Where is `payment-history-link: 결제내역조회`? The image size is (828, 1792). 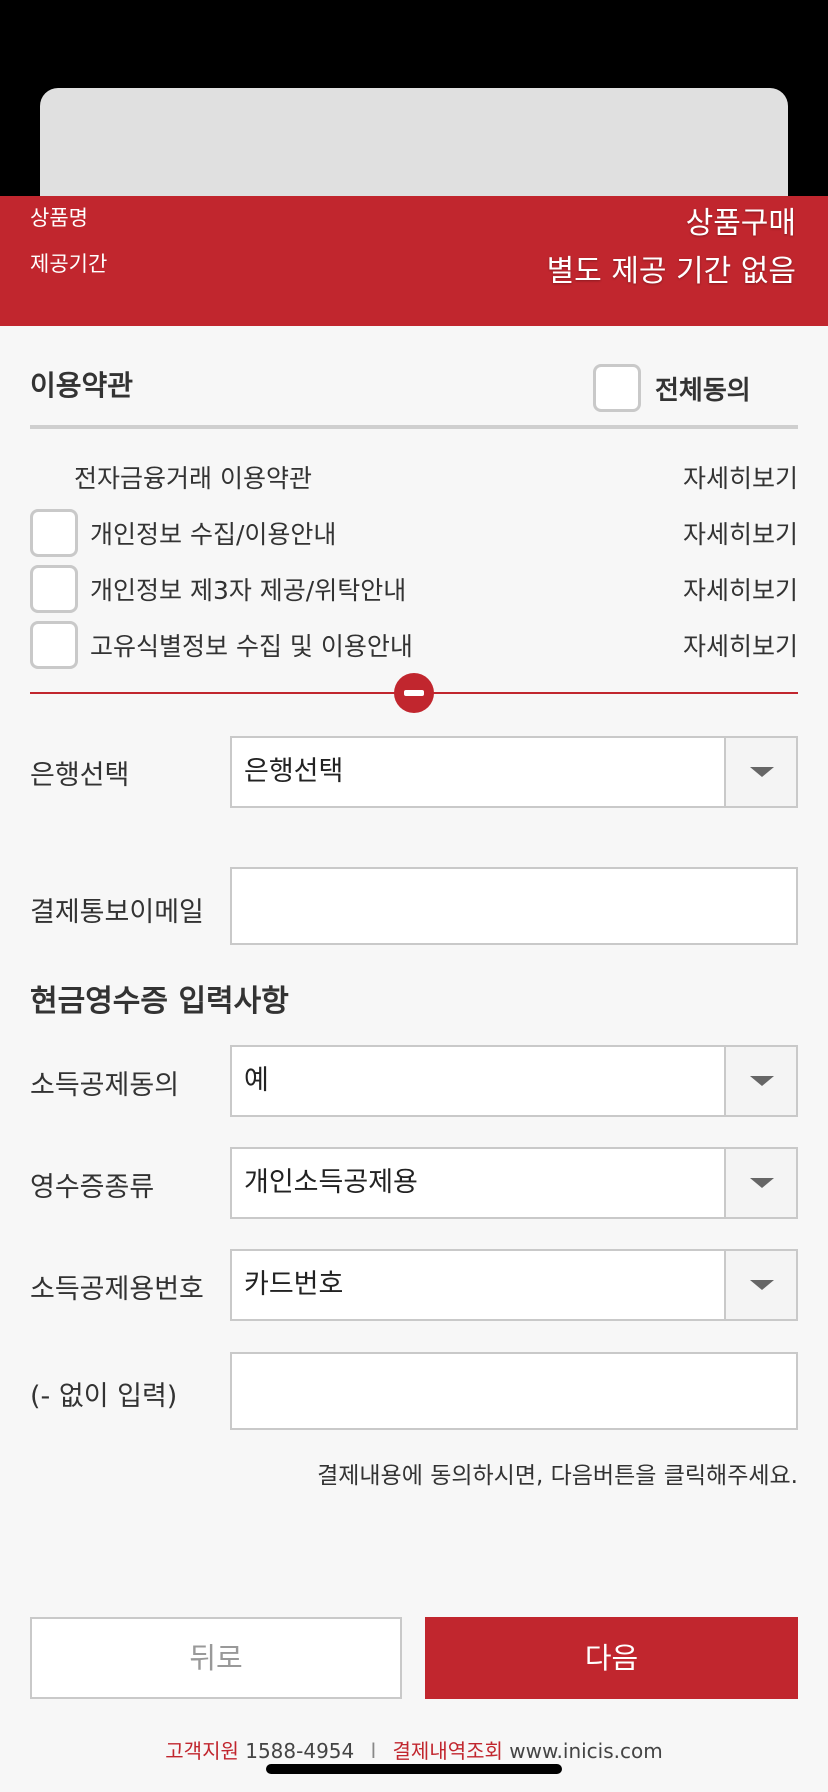 payment-history-link: 결제내역조회 is located at coordinates (448, 1751).